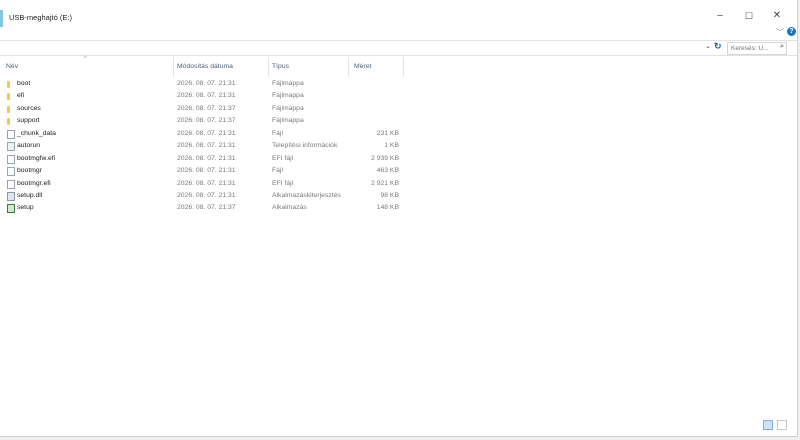  What do you see at coordinates (29, 146) in the screenshot?
I see `file-name: autorun` at bounding box center [29, 146].